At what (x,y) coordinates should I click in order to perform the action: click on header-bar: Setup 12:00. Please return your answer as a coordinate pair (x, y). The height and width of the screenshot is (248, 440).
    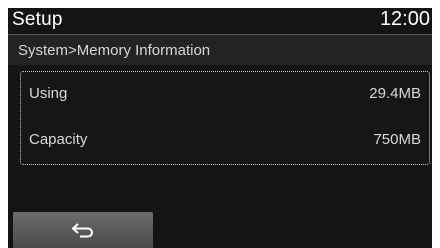
    Looking at the image, I should click on (220, 21).